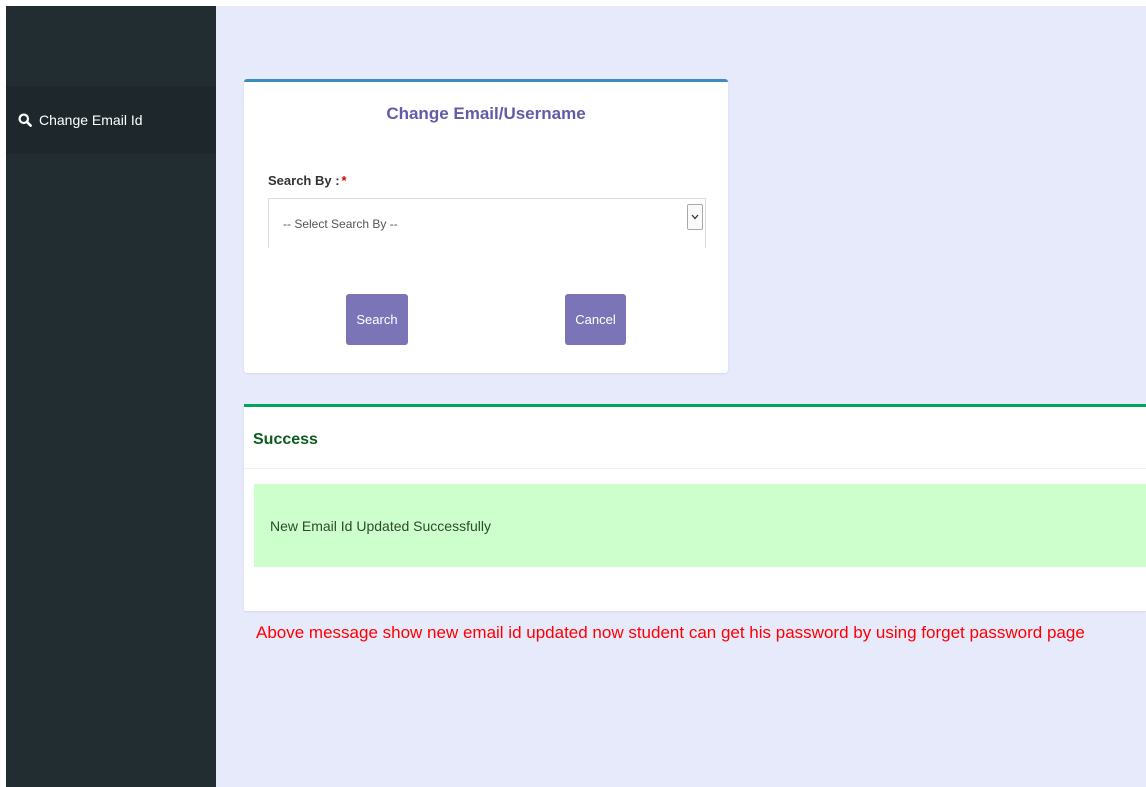 The width and height of the screenshot is (1146, 787). I want to click on search-button: Search, so click(377, 319).